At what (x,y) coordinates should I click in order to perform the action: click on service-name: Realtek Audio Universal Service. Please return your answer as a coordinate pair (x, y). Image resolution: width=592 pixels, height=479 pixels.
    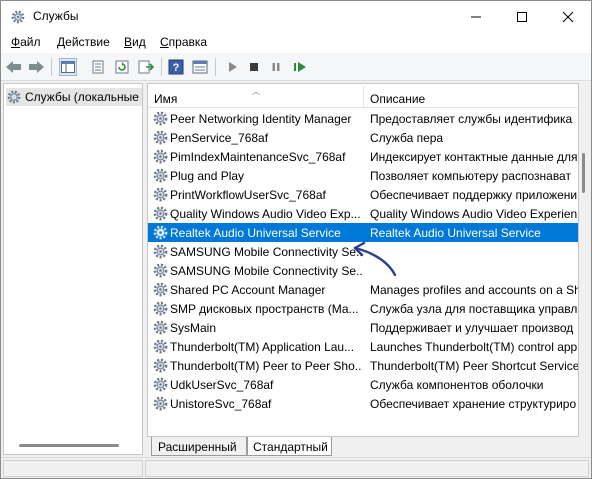
    Looking at the image, I should click on (255, 233).